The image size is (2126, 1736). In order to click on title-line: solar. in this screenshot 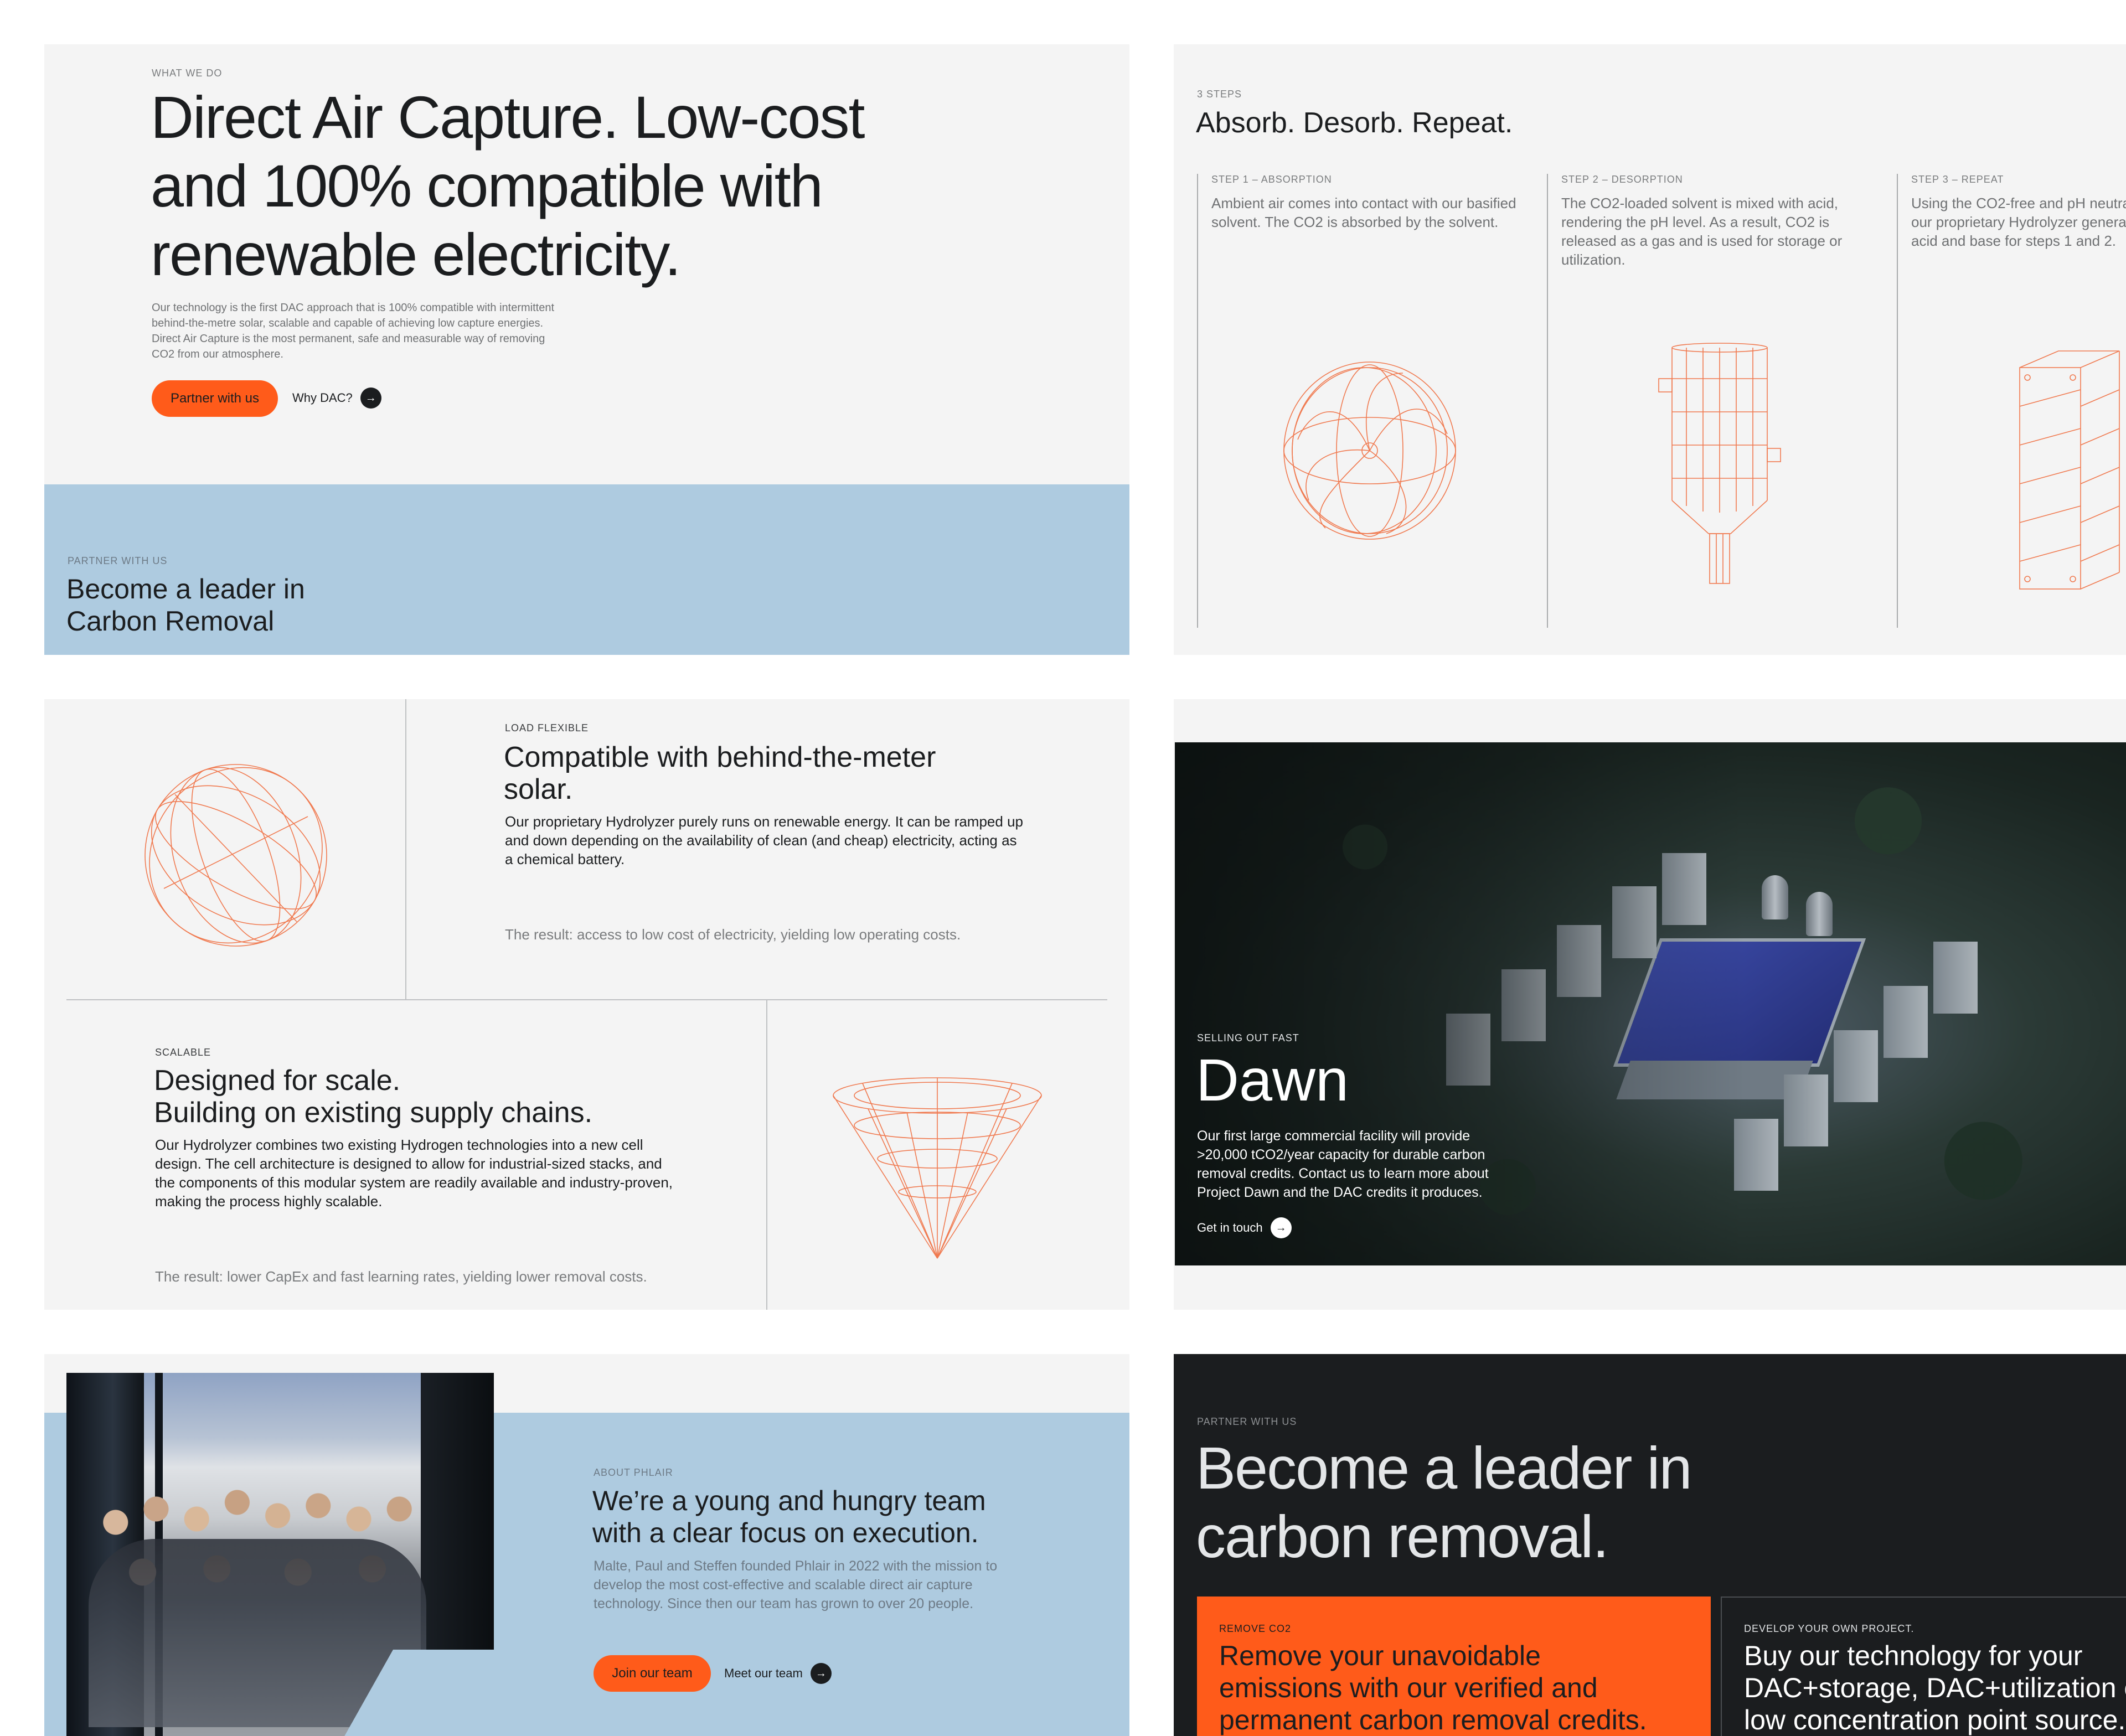, I will do `click(538, 789)`.